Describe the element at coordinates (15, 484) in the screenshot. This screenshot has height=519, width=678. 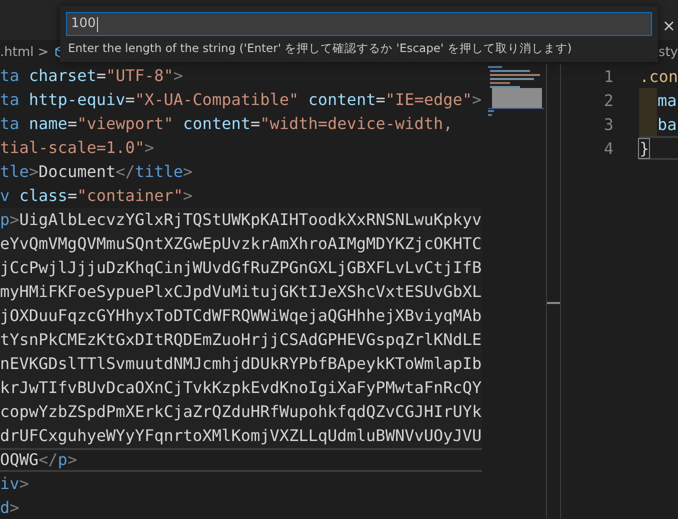
I see `code-line: iv>` at that location.